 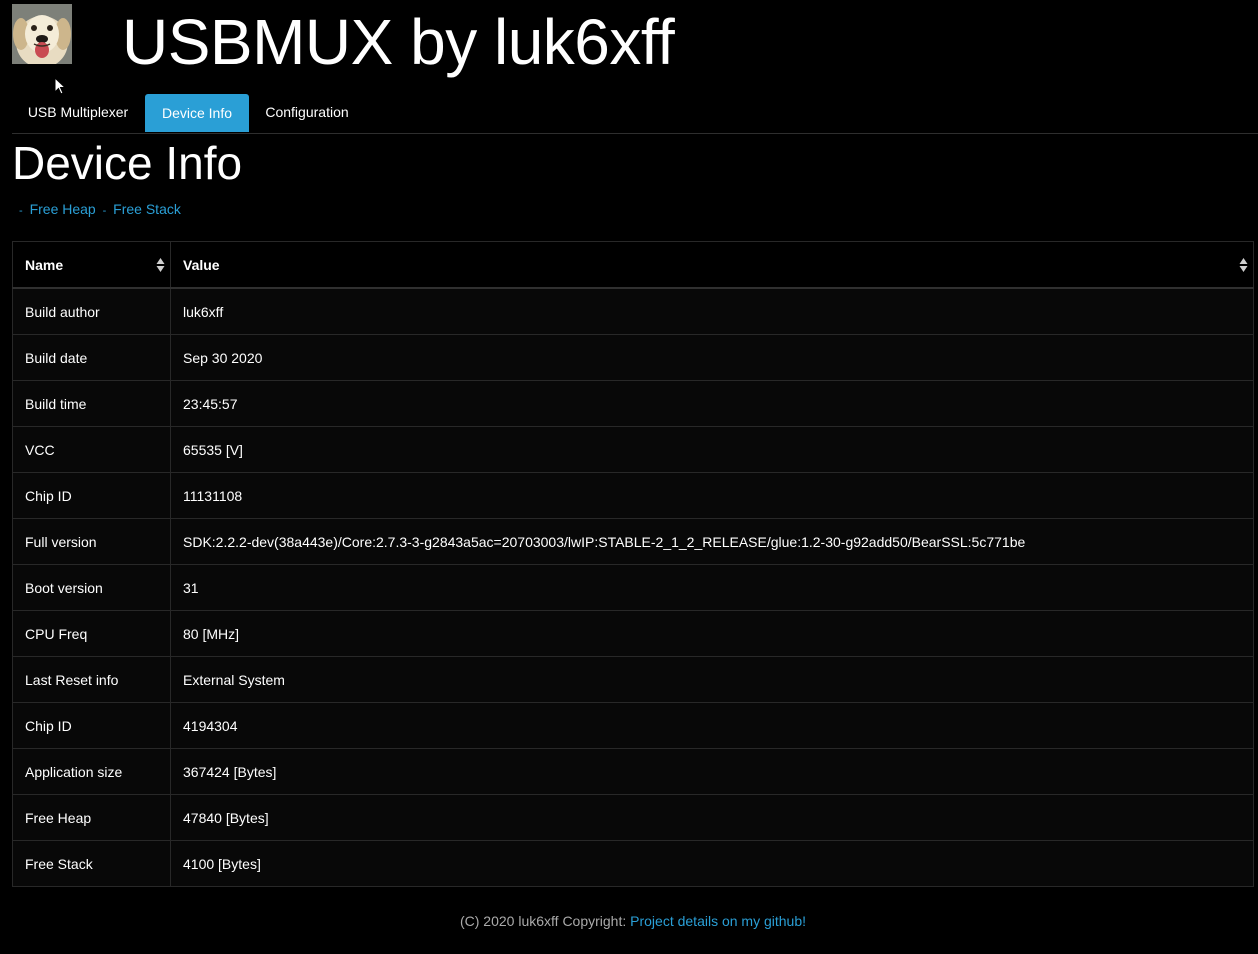 What do you see at coordinates (147, 209) in the screenshot?
I see `link-free-stack: Free Stack` at bounding box center [147, 209].